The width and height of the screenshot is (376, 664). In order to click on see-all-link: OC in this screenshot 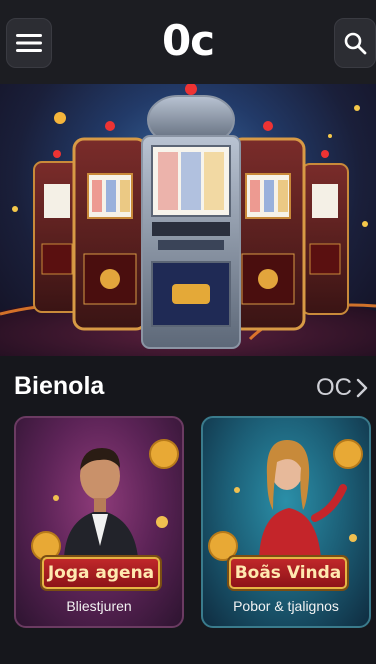, I will do `click(342, 388)`.